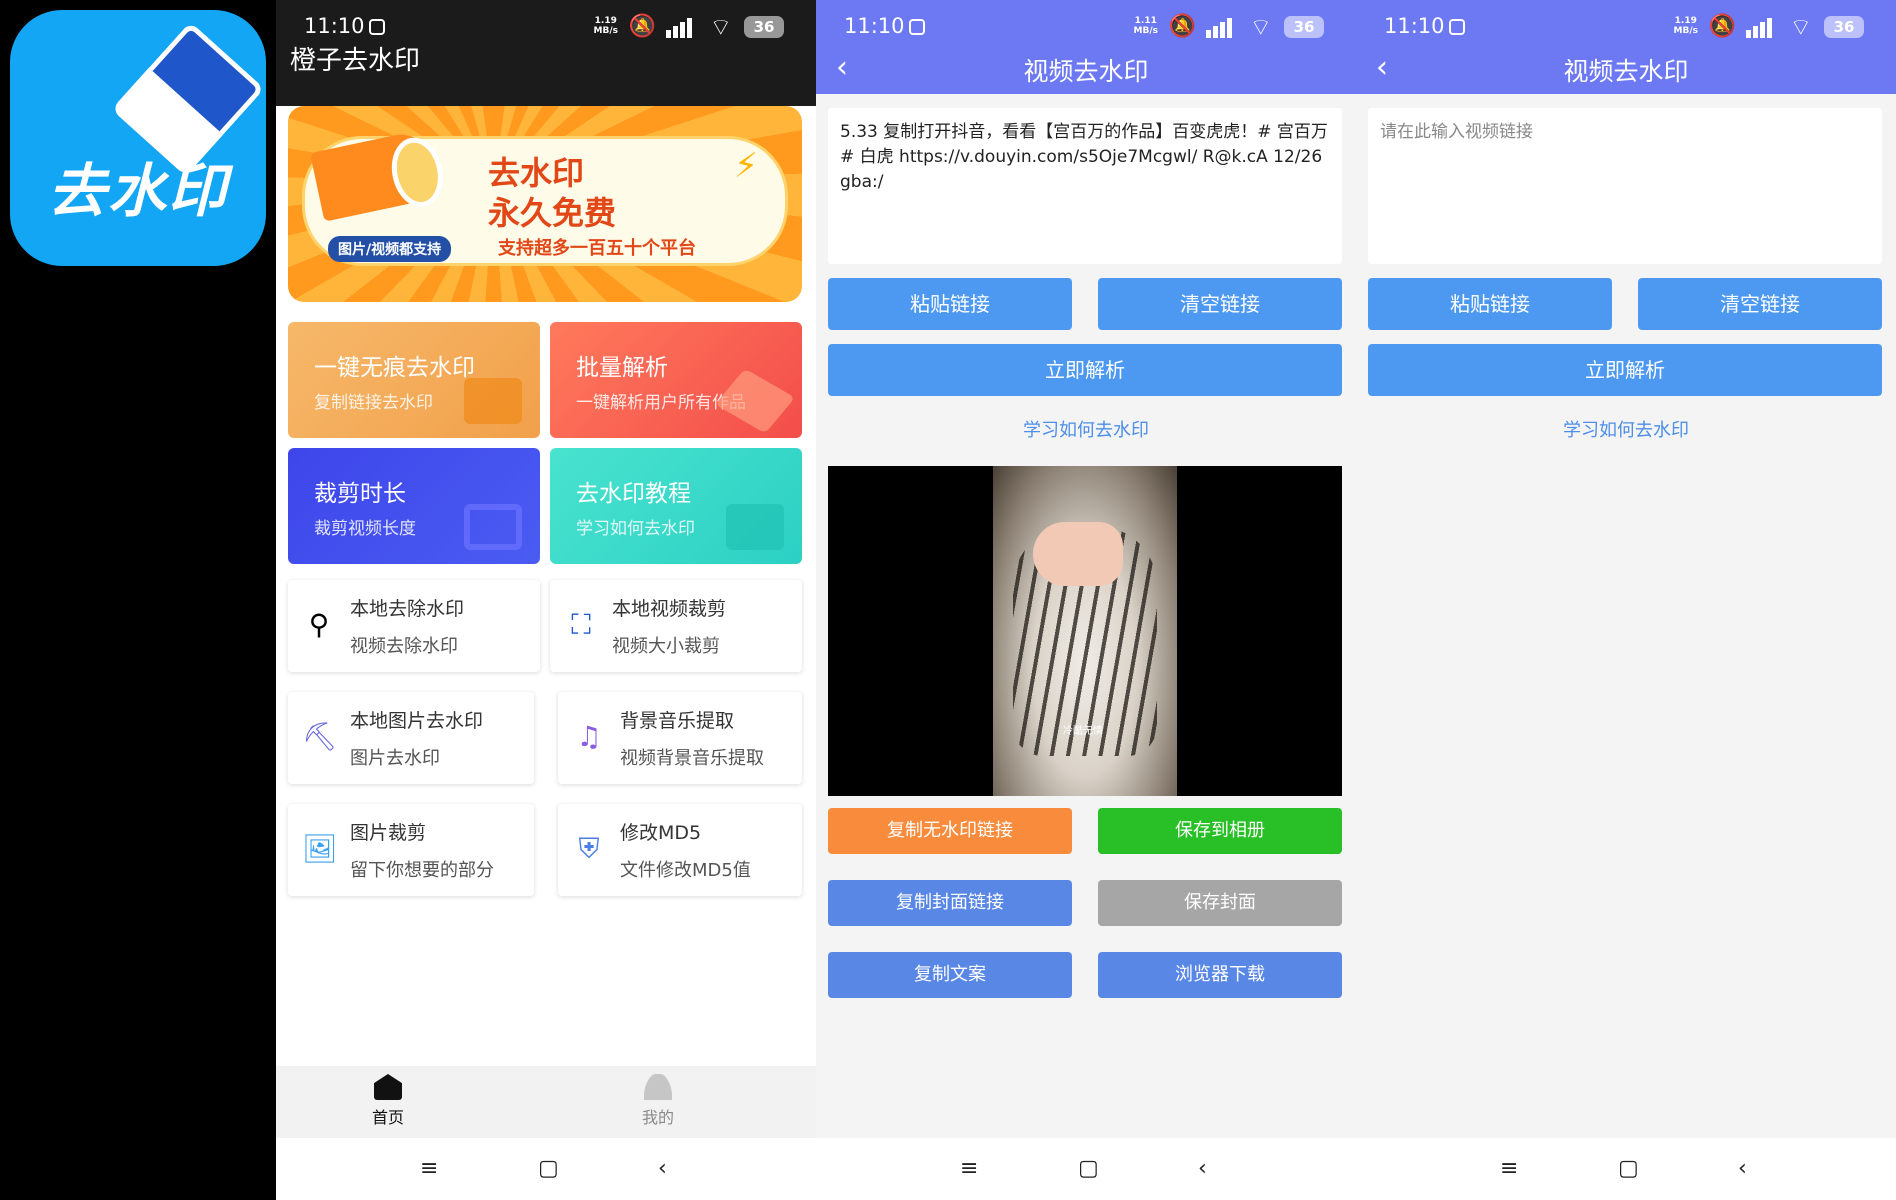  What do you see at coordinates (1800, 27) in the screenshot?
I see `wifi-icon: ⌔` at bounding box center [1800, 27].